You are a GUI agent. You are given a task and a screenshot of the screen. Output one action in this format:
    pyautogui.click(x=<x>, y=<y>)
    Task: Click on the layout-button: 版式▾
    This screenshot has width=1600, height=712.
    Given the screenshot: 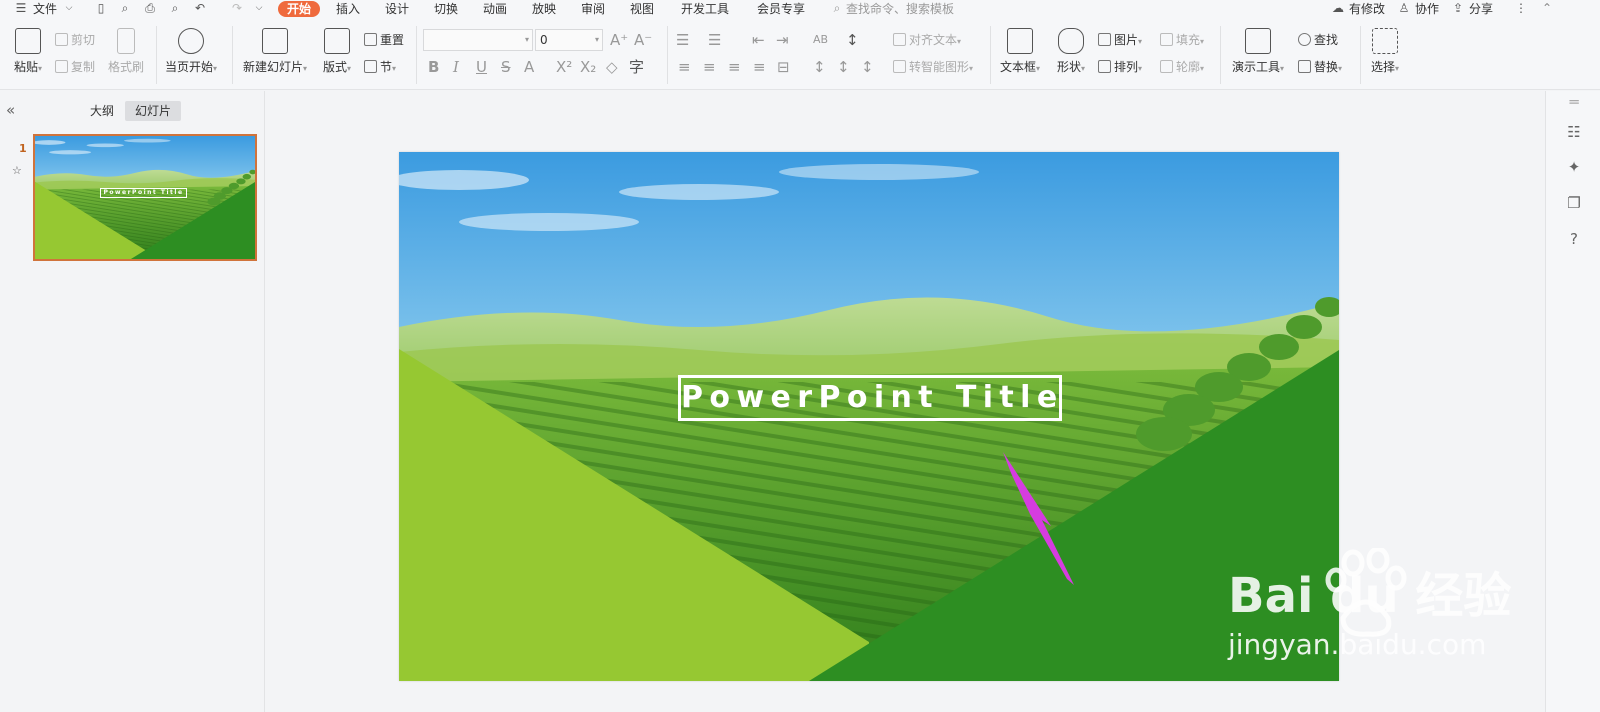 What is the action you would take?
    pyautogui.click(x=337, y=51)
    